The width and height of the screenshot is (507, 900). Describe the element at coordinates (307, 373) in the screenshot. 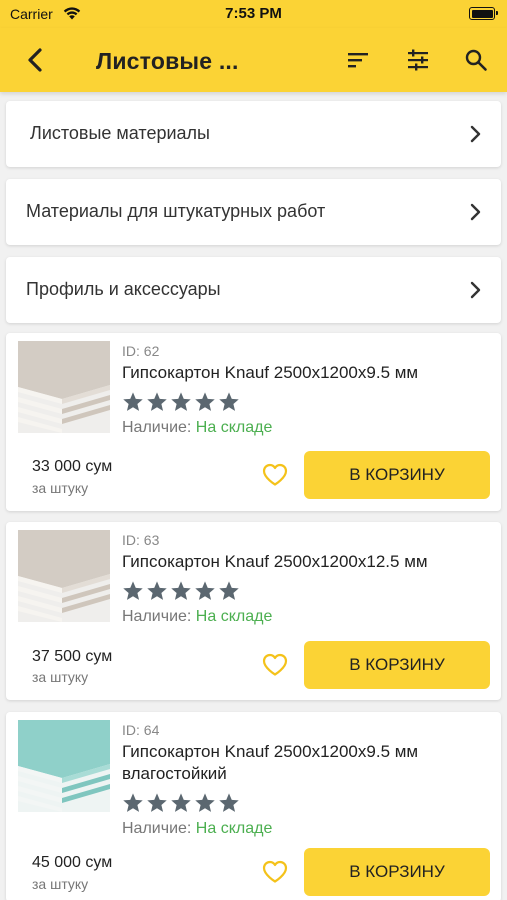

I see `product-name: Гипсокартон Knauf 2500x1200x9.5 мм` at that location.